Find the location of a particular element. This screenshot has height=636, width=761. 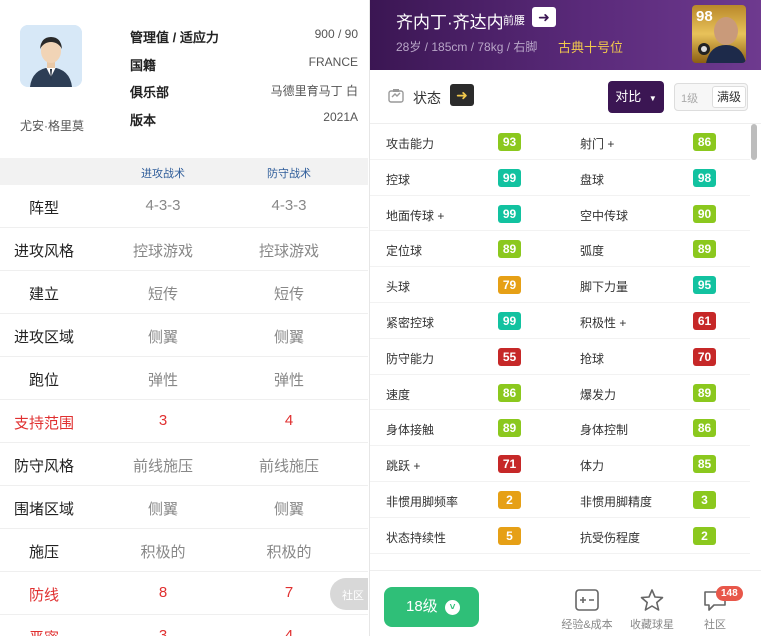

tactic-label: 严密 is located at coordinates (47, 631).